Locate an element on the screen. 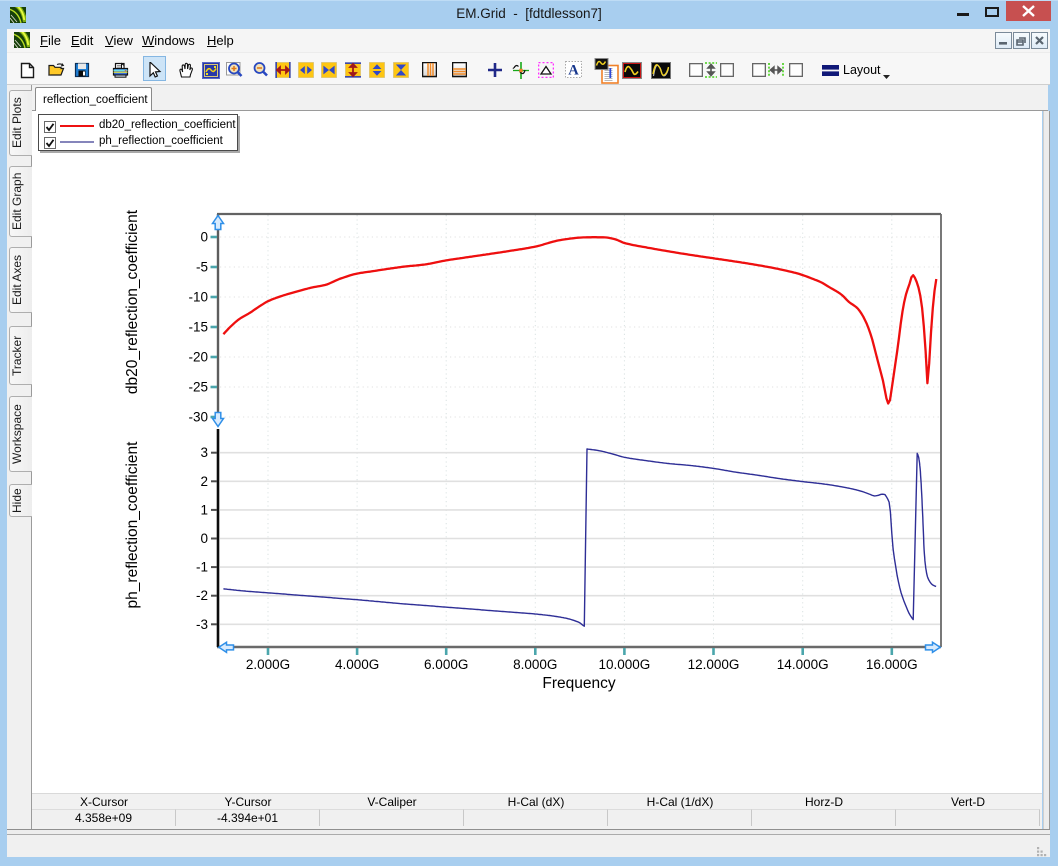  svg-text: -5 is located at coordinates (202, 267).